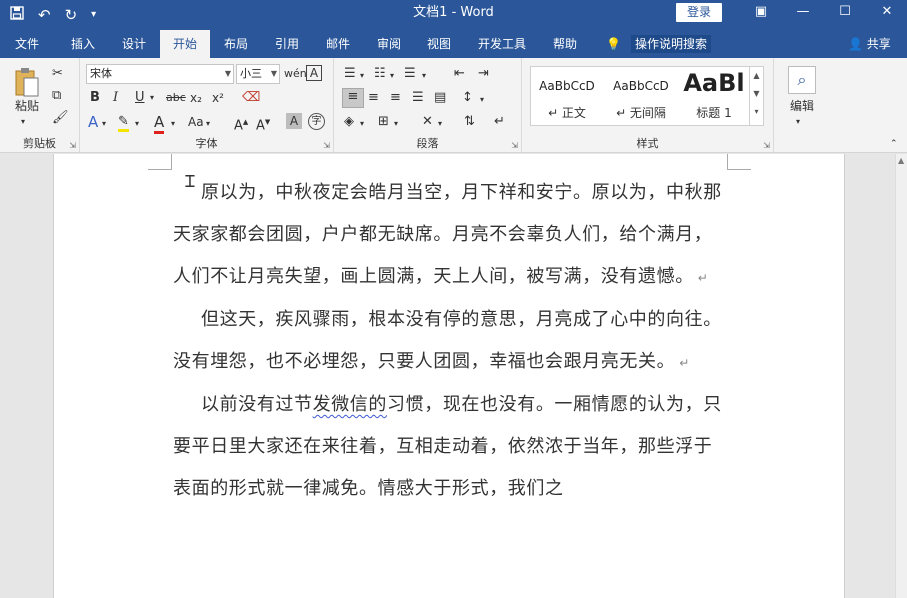 Image resolution: width=907 pixels, height=598 pixels. What do you see at coordinates (27, 82) in the screenshot?
I see `paste-icon` at bounding box center [27, 82].